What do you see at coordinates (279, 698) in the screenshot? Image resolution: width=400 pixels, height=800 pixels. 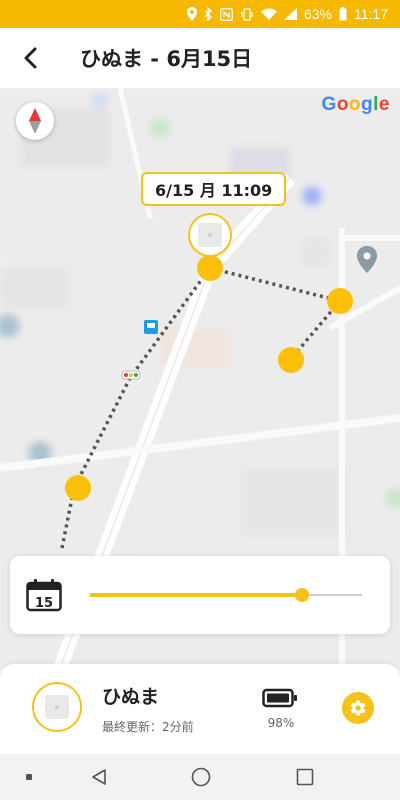 I see `battery-icon` at bounding box center [279, 698].